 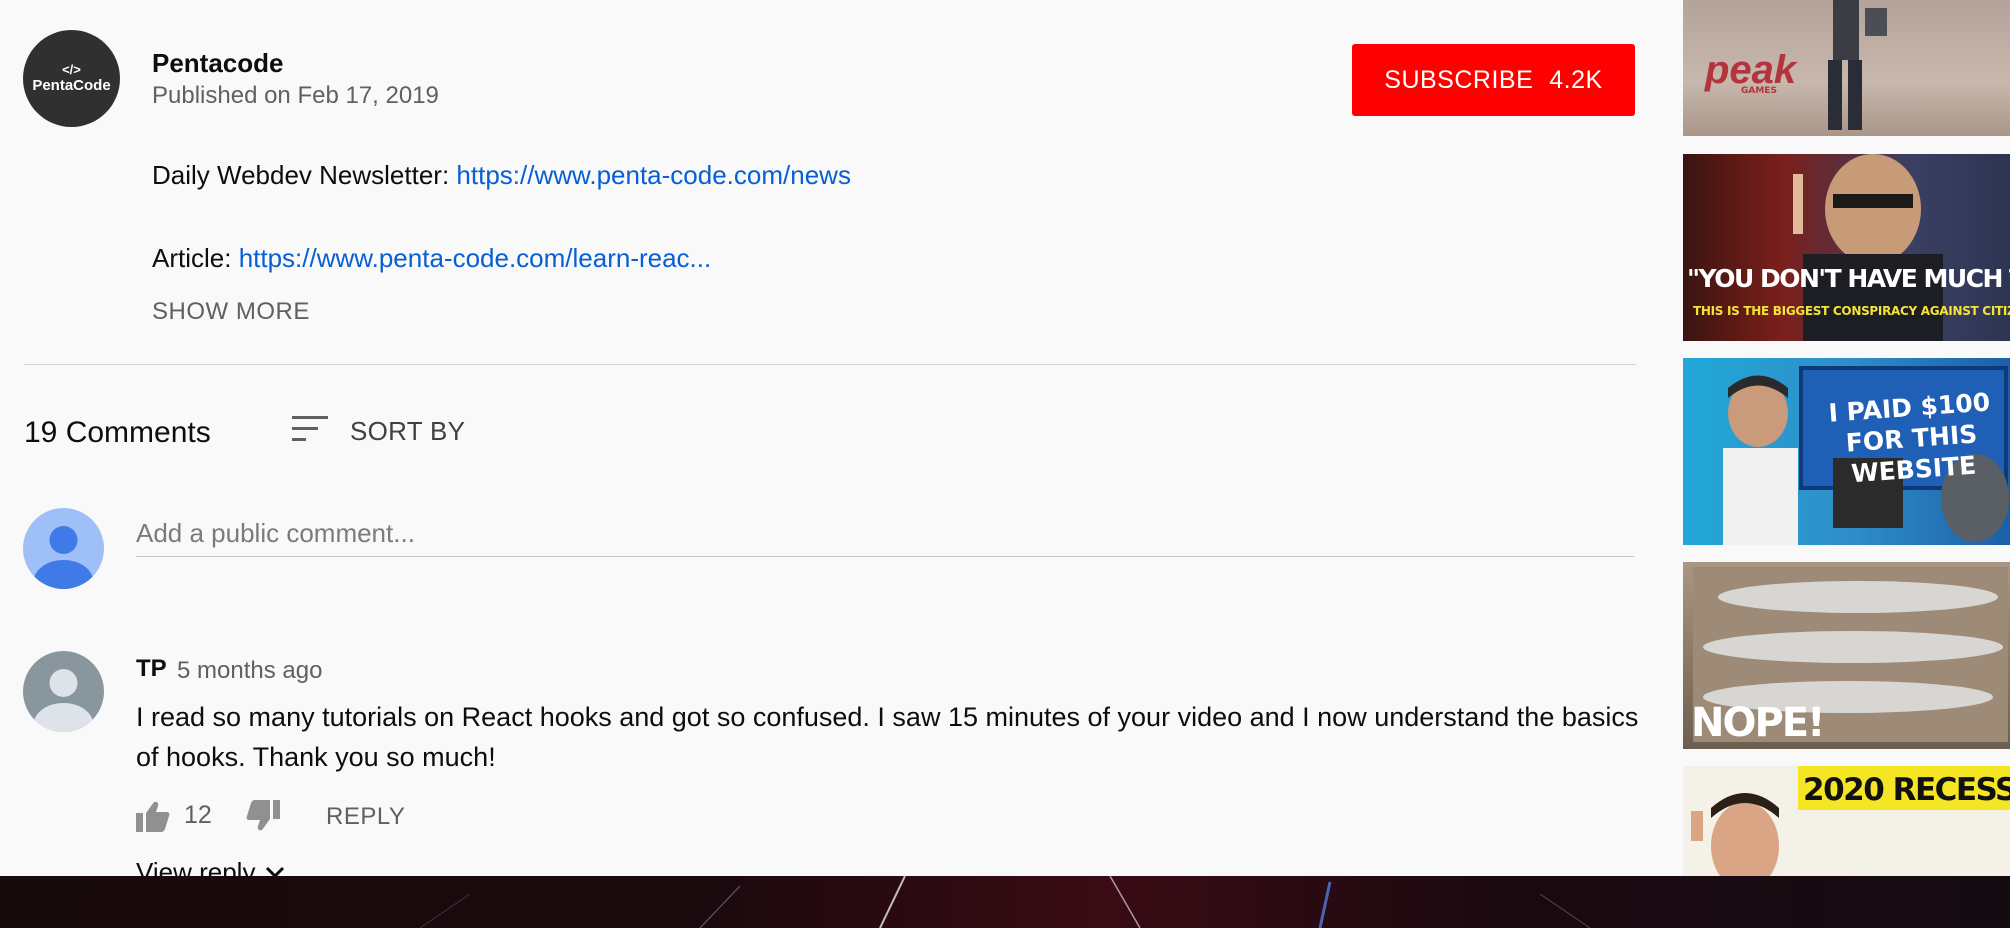 What do you see at coordinates (1459, 79) in the screenshot?
I see `subscribe-label: SUBSCRIBE` at bounding box center [1459, 79].